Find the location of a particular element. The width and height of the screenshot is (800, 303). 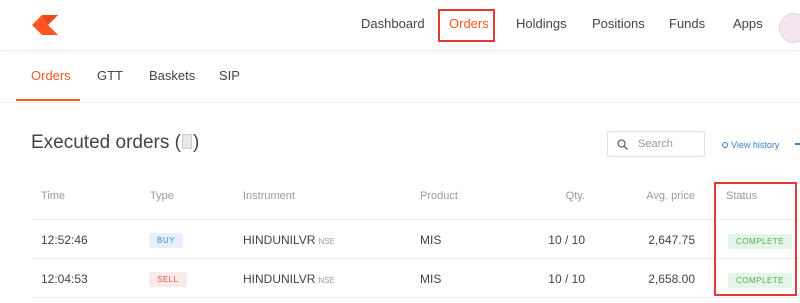

options-icon is located at coordinates (797, 144).